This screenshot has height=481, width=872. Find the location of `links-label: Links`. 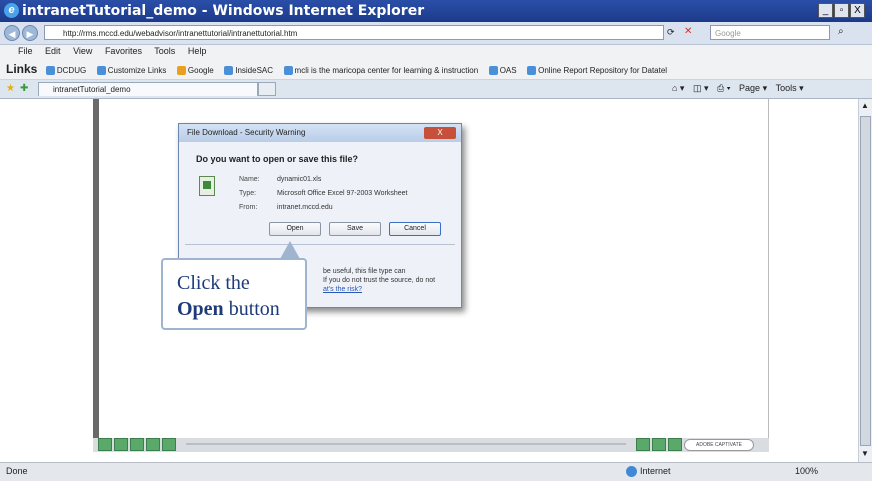

links-label: Links is located at coordinates (22, 69).